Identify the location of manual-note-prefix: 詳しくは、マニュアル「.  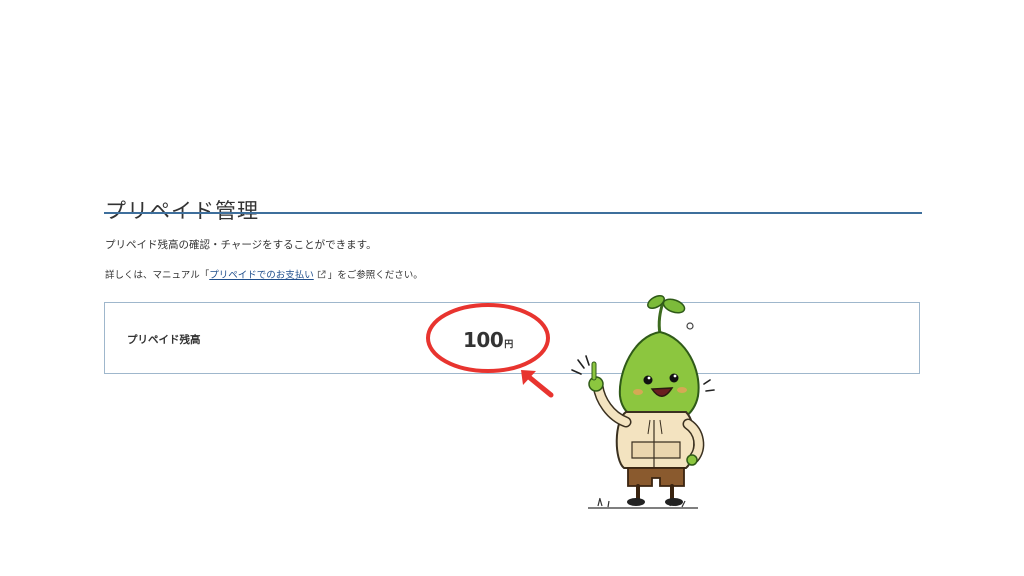
(157, 275).